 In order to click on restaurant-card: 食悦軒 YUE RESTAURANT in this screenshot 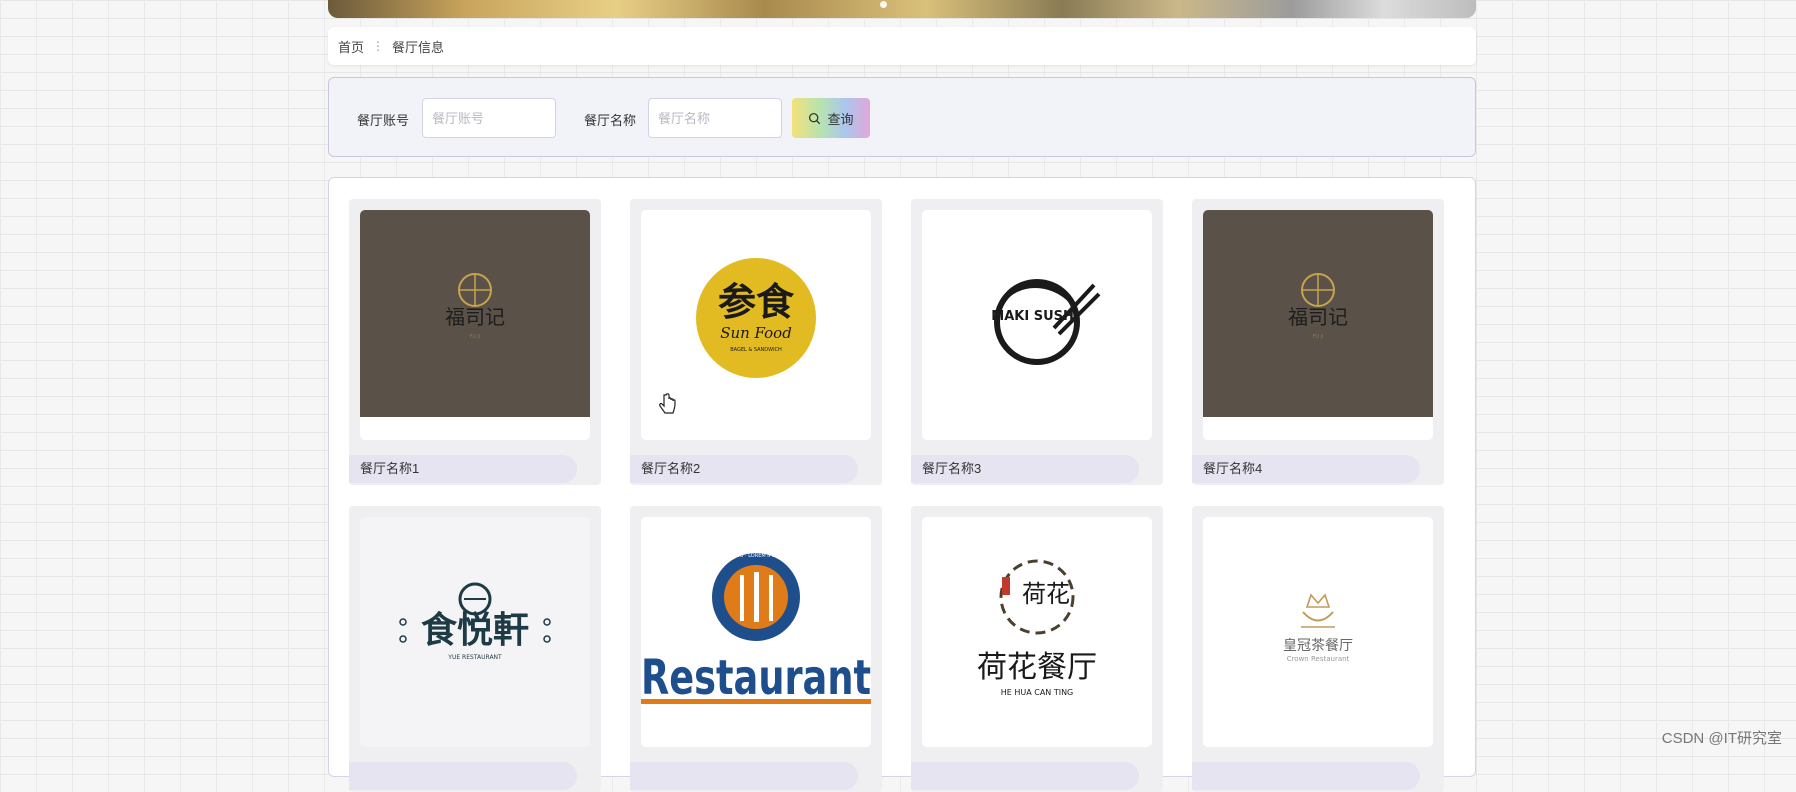, I will do `click(475, 649)`.